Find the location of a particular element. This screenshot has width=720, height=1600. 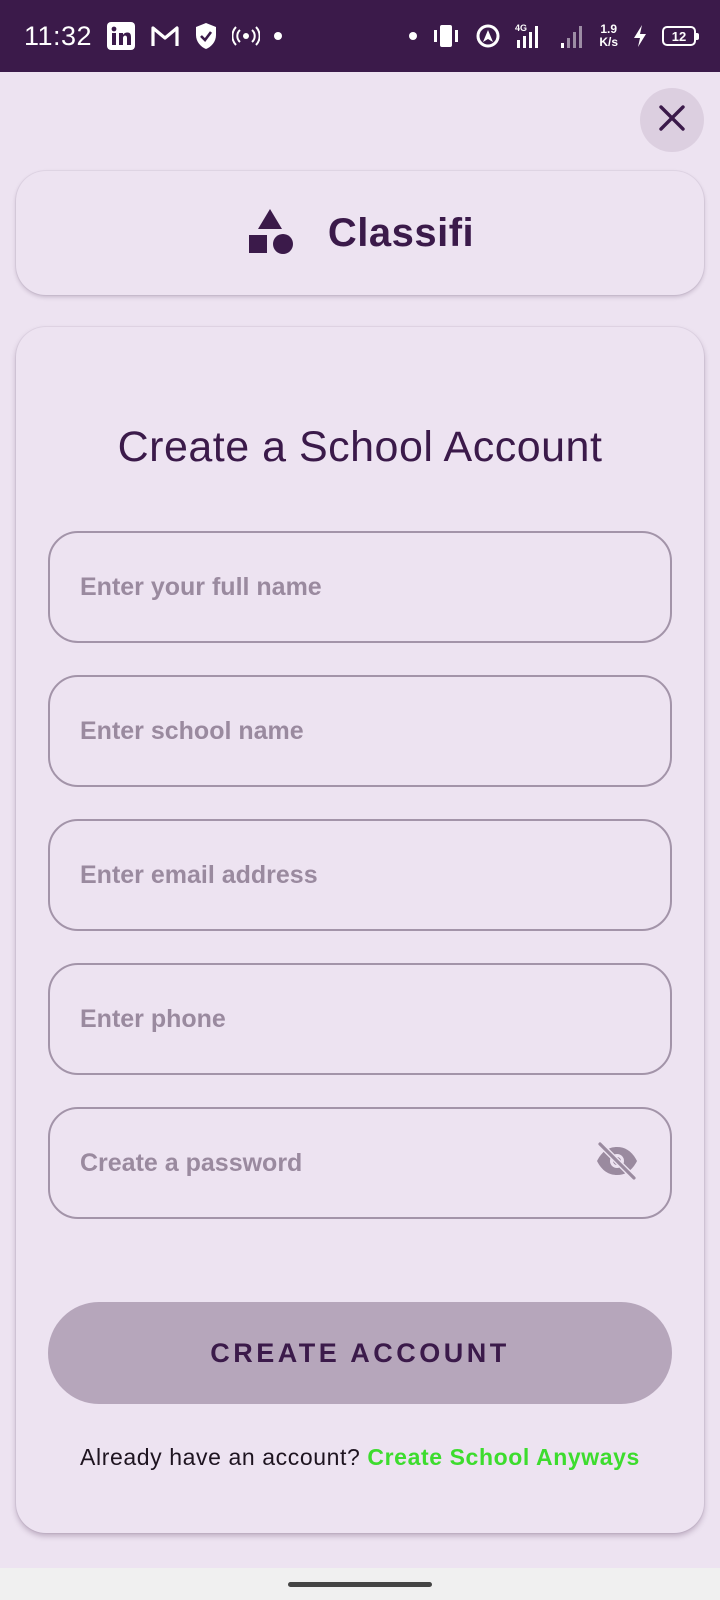

full-name-field is located at coordinates (360, 587).